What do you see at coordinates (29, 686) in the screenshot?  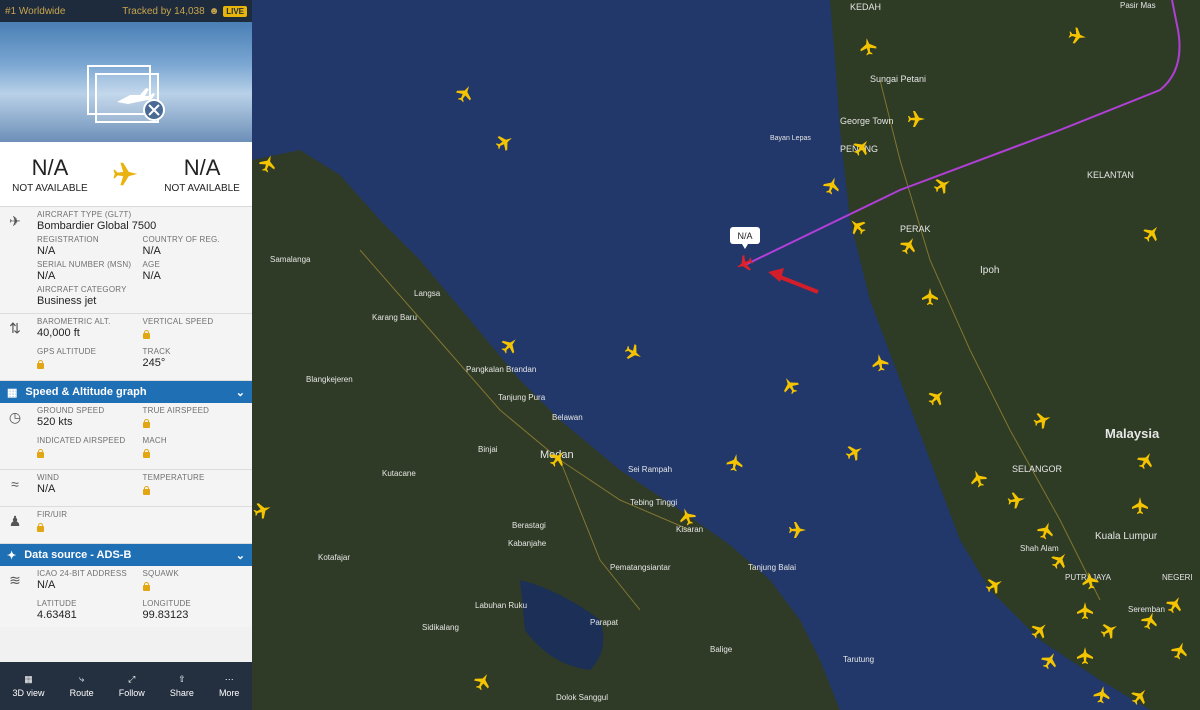 I see `3d-view-button: ▦ 3D view` at bounding box center [29, 686].